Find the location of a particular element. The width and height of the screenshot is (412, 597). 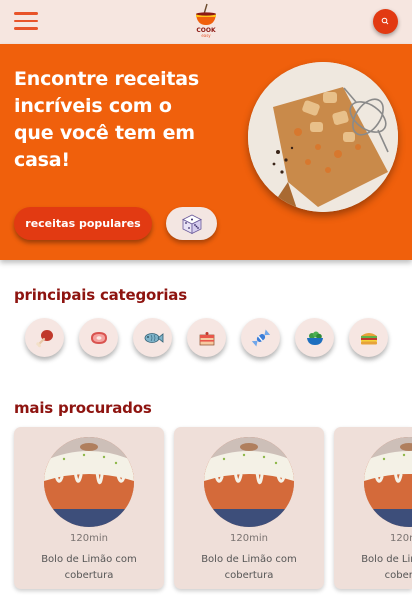

search-icon is located at coordinates (385, 21).